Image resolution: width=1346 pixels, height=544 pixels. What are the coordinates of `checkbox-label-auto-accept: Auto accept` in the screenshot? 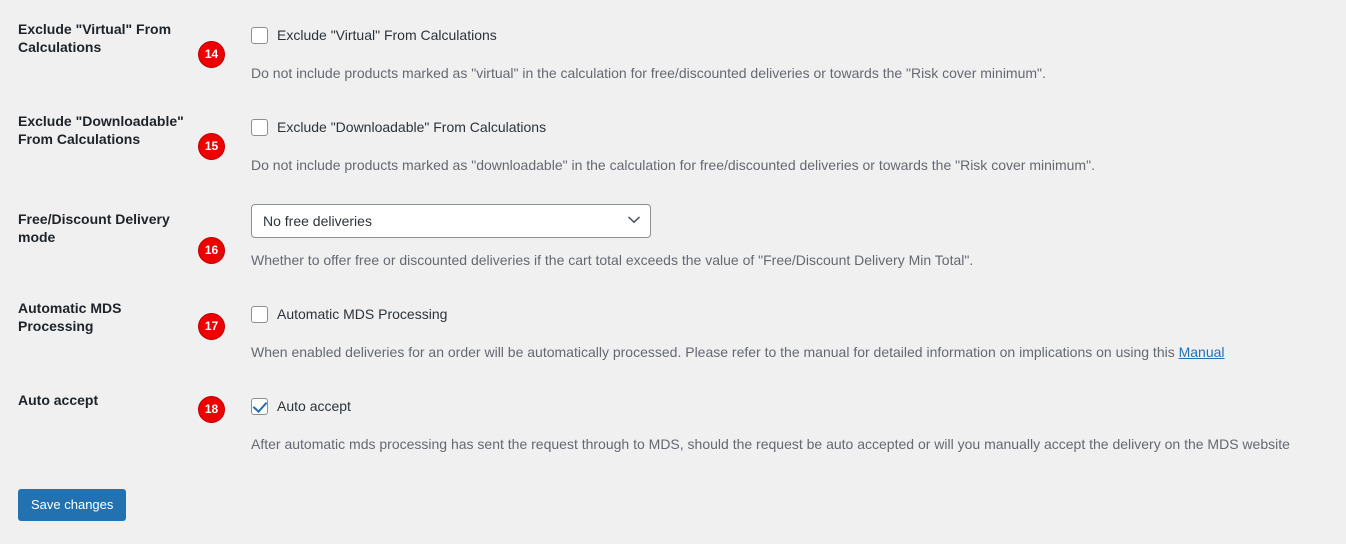 It's located at (314, 406).